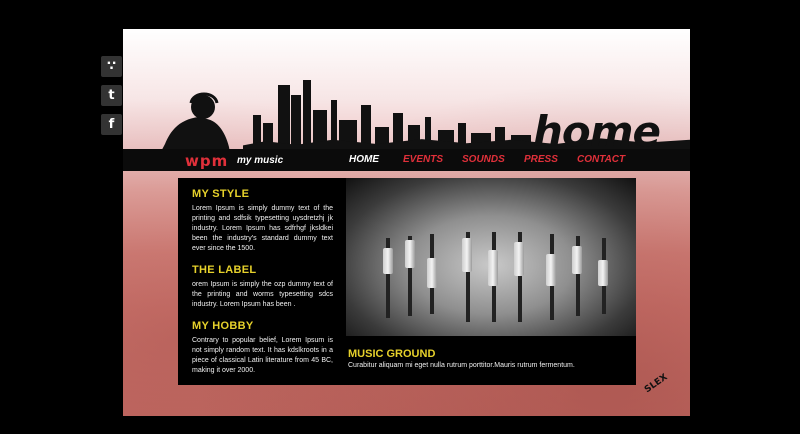 The height and width of the screenshot is (434, 800). I want to click on nav-press: PRESS, so click(541, 159).